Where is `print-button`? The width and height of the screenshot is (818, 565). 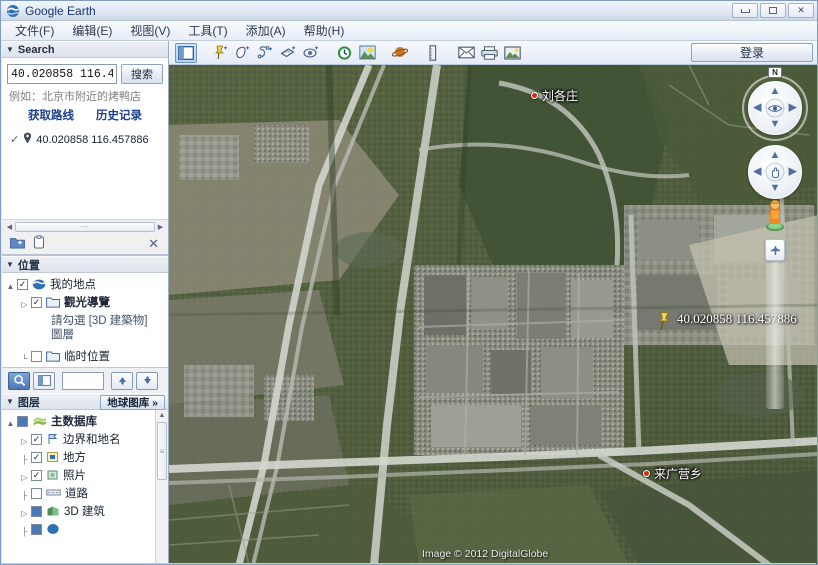
print-button is located at coordinates (489, 53).